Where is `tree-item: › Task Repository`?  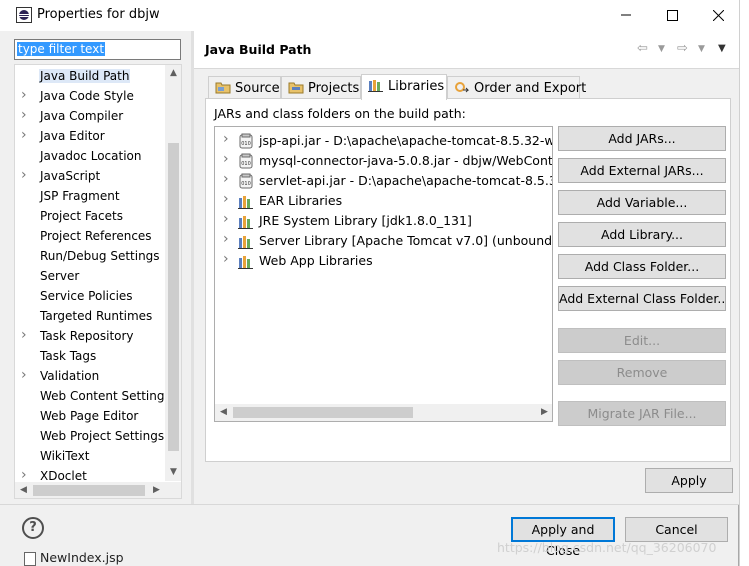 tree-item: › Task Repository is located at coordinates (91, 337).